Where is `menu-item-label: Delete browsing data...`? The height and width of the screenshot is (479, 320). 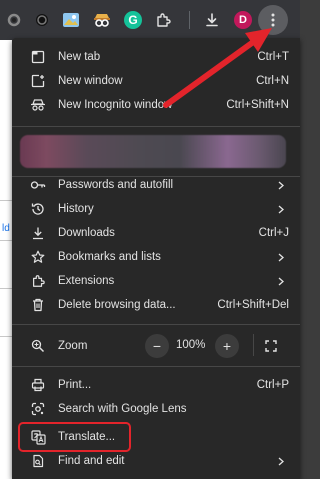 menu-item-label: Delete browsing data... is located at coordinates (117, 305).